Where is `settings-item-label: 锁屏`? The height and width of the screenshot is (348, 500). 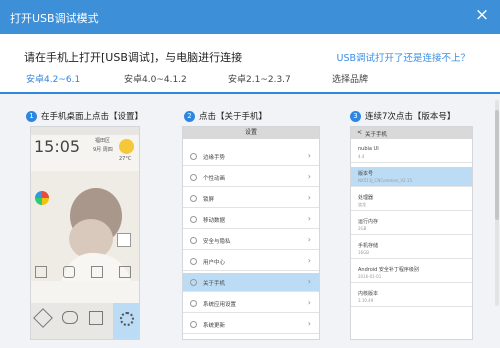 settings-item-label: 锁屏 is located at coordinates (209, 200).